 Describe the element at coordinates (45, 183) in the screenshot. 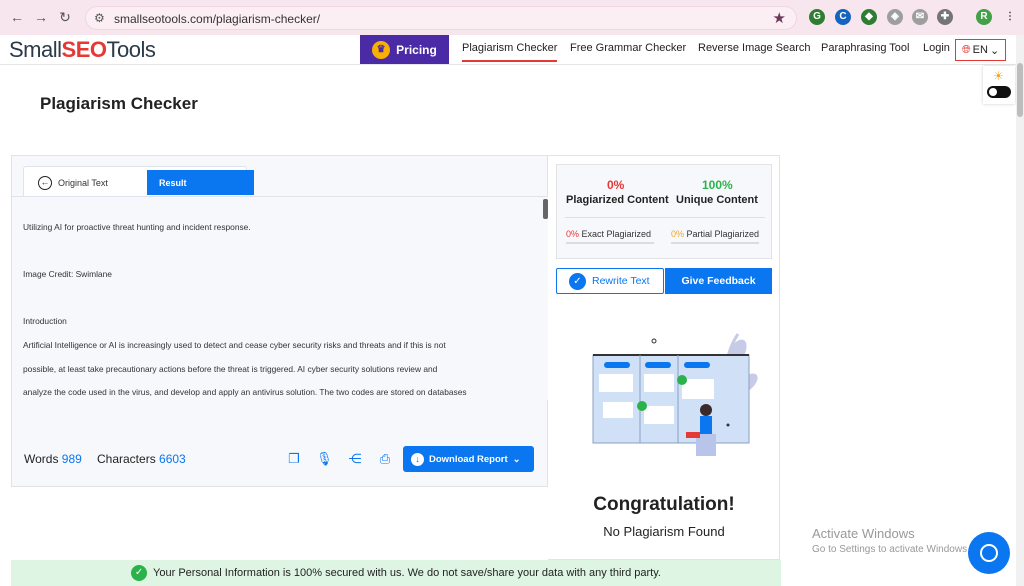

I see `back-arrow-icon: ←` at that location.